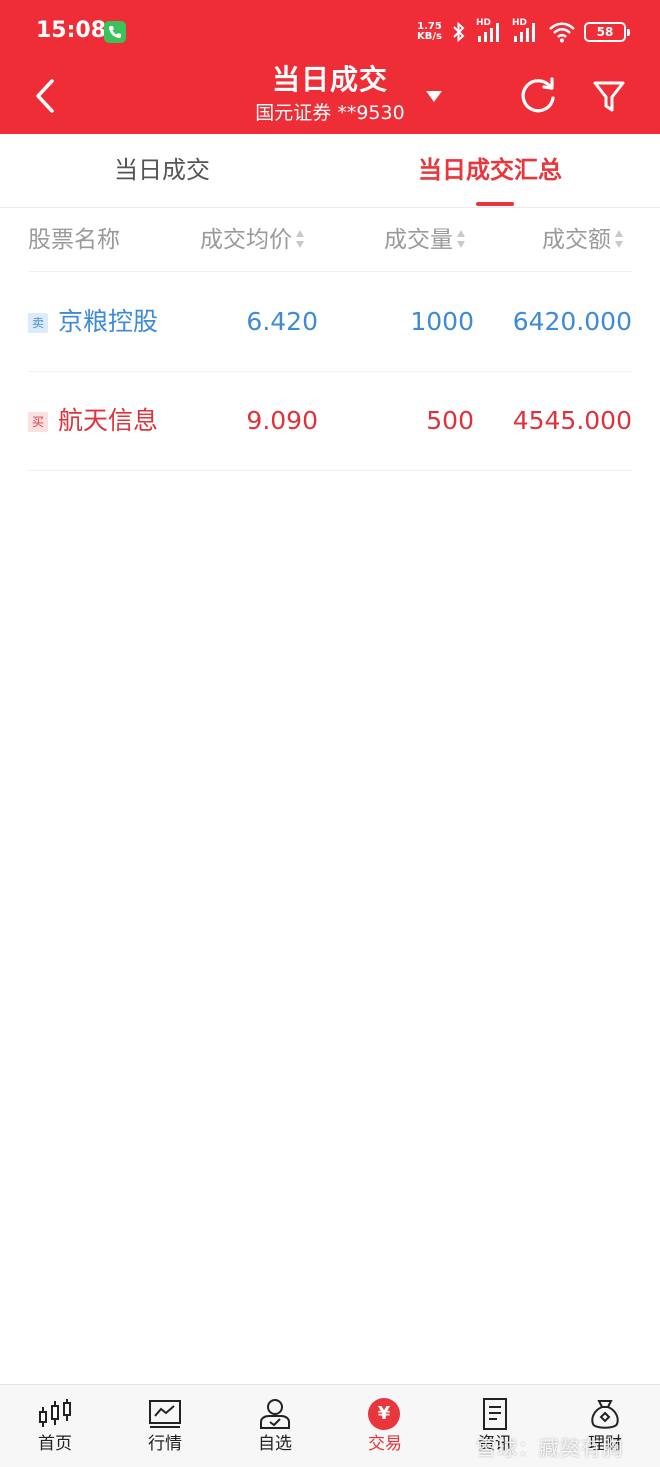  What do you see at coordinates (562, 32) in the screenshot?
I see `wifi-icon` at bounding box center [562, 32].